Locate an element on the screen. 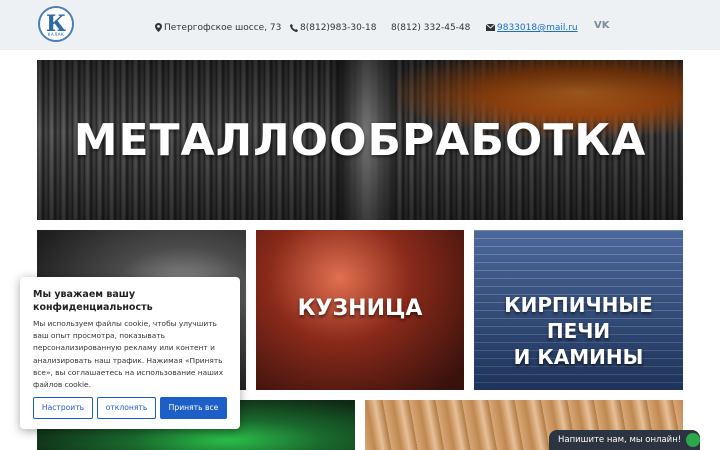 This screenshot has height=450, width=720. hero-title: МЕТАЛЛООБРАБОТКА is located at coordinates (360, 140).